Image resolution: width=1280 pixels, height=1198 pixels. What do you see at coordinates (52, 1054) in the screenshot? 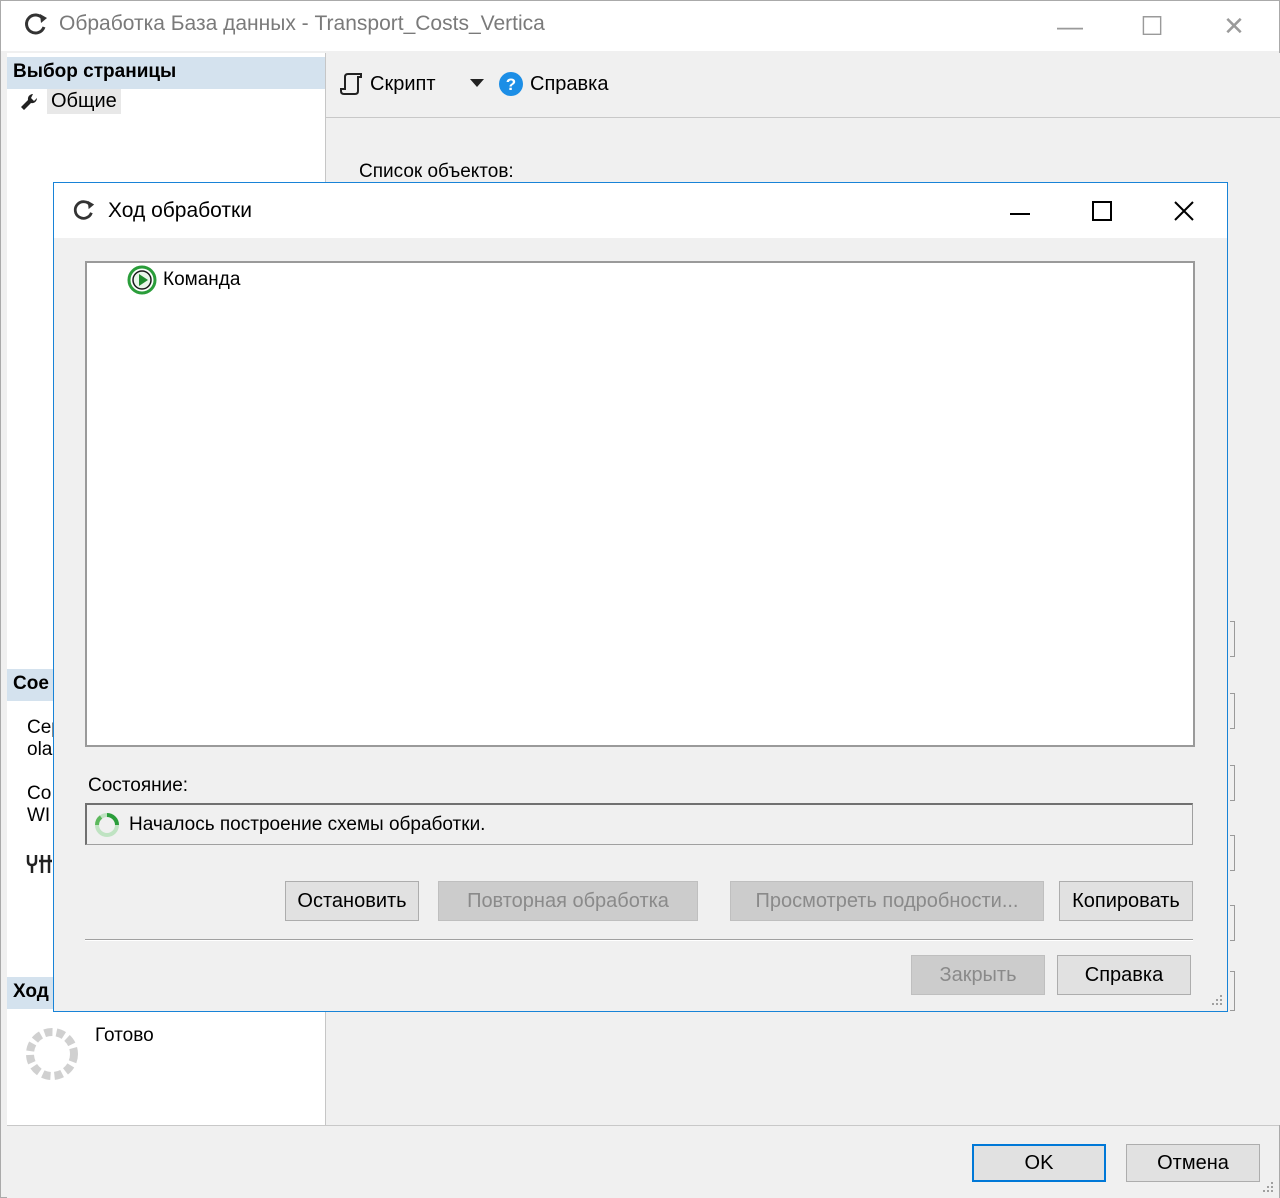
I see `progress-spinner-icon` at bounding box center [52, 1054].